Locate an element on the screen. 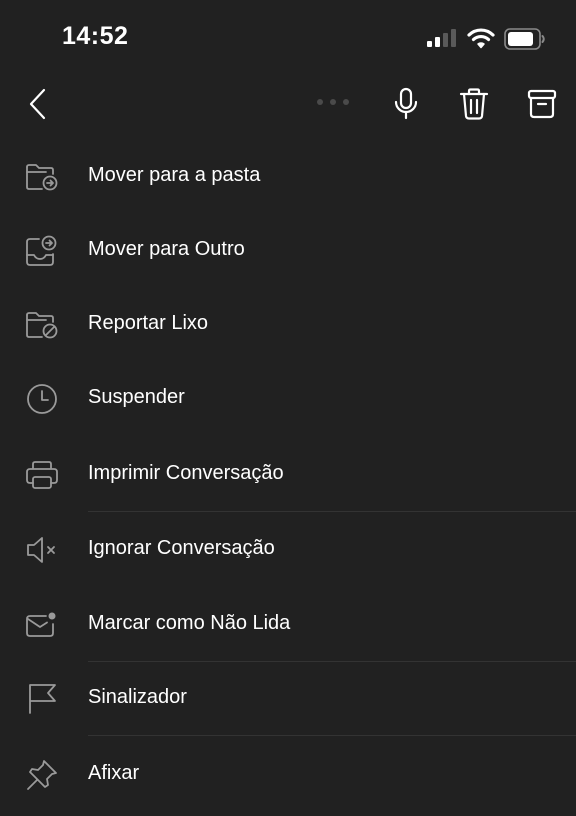  trash-icon is located at coordinates (474, 104).